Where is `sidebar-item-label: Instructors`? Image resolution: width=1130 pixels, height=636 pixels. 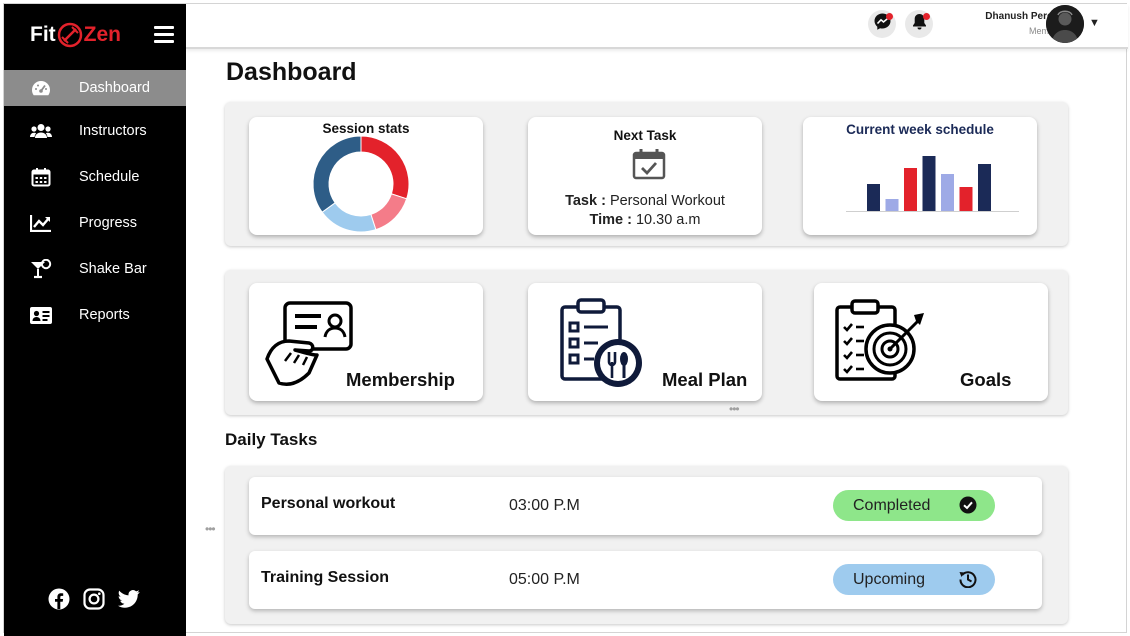 sidebar-item-label: Instructors is located at coordinates (113, 131).